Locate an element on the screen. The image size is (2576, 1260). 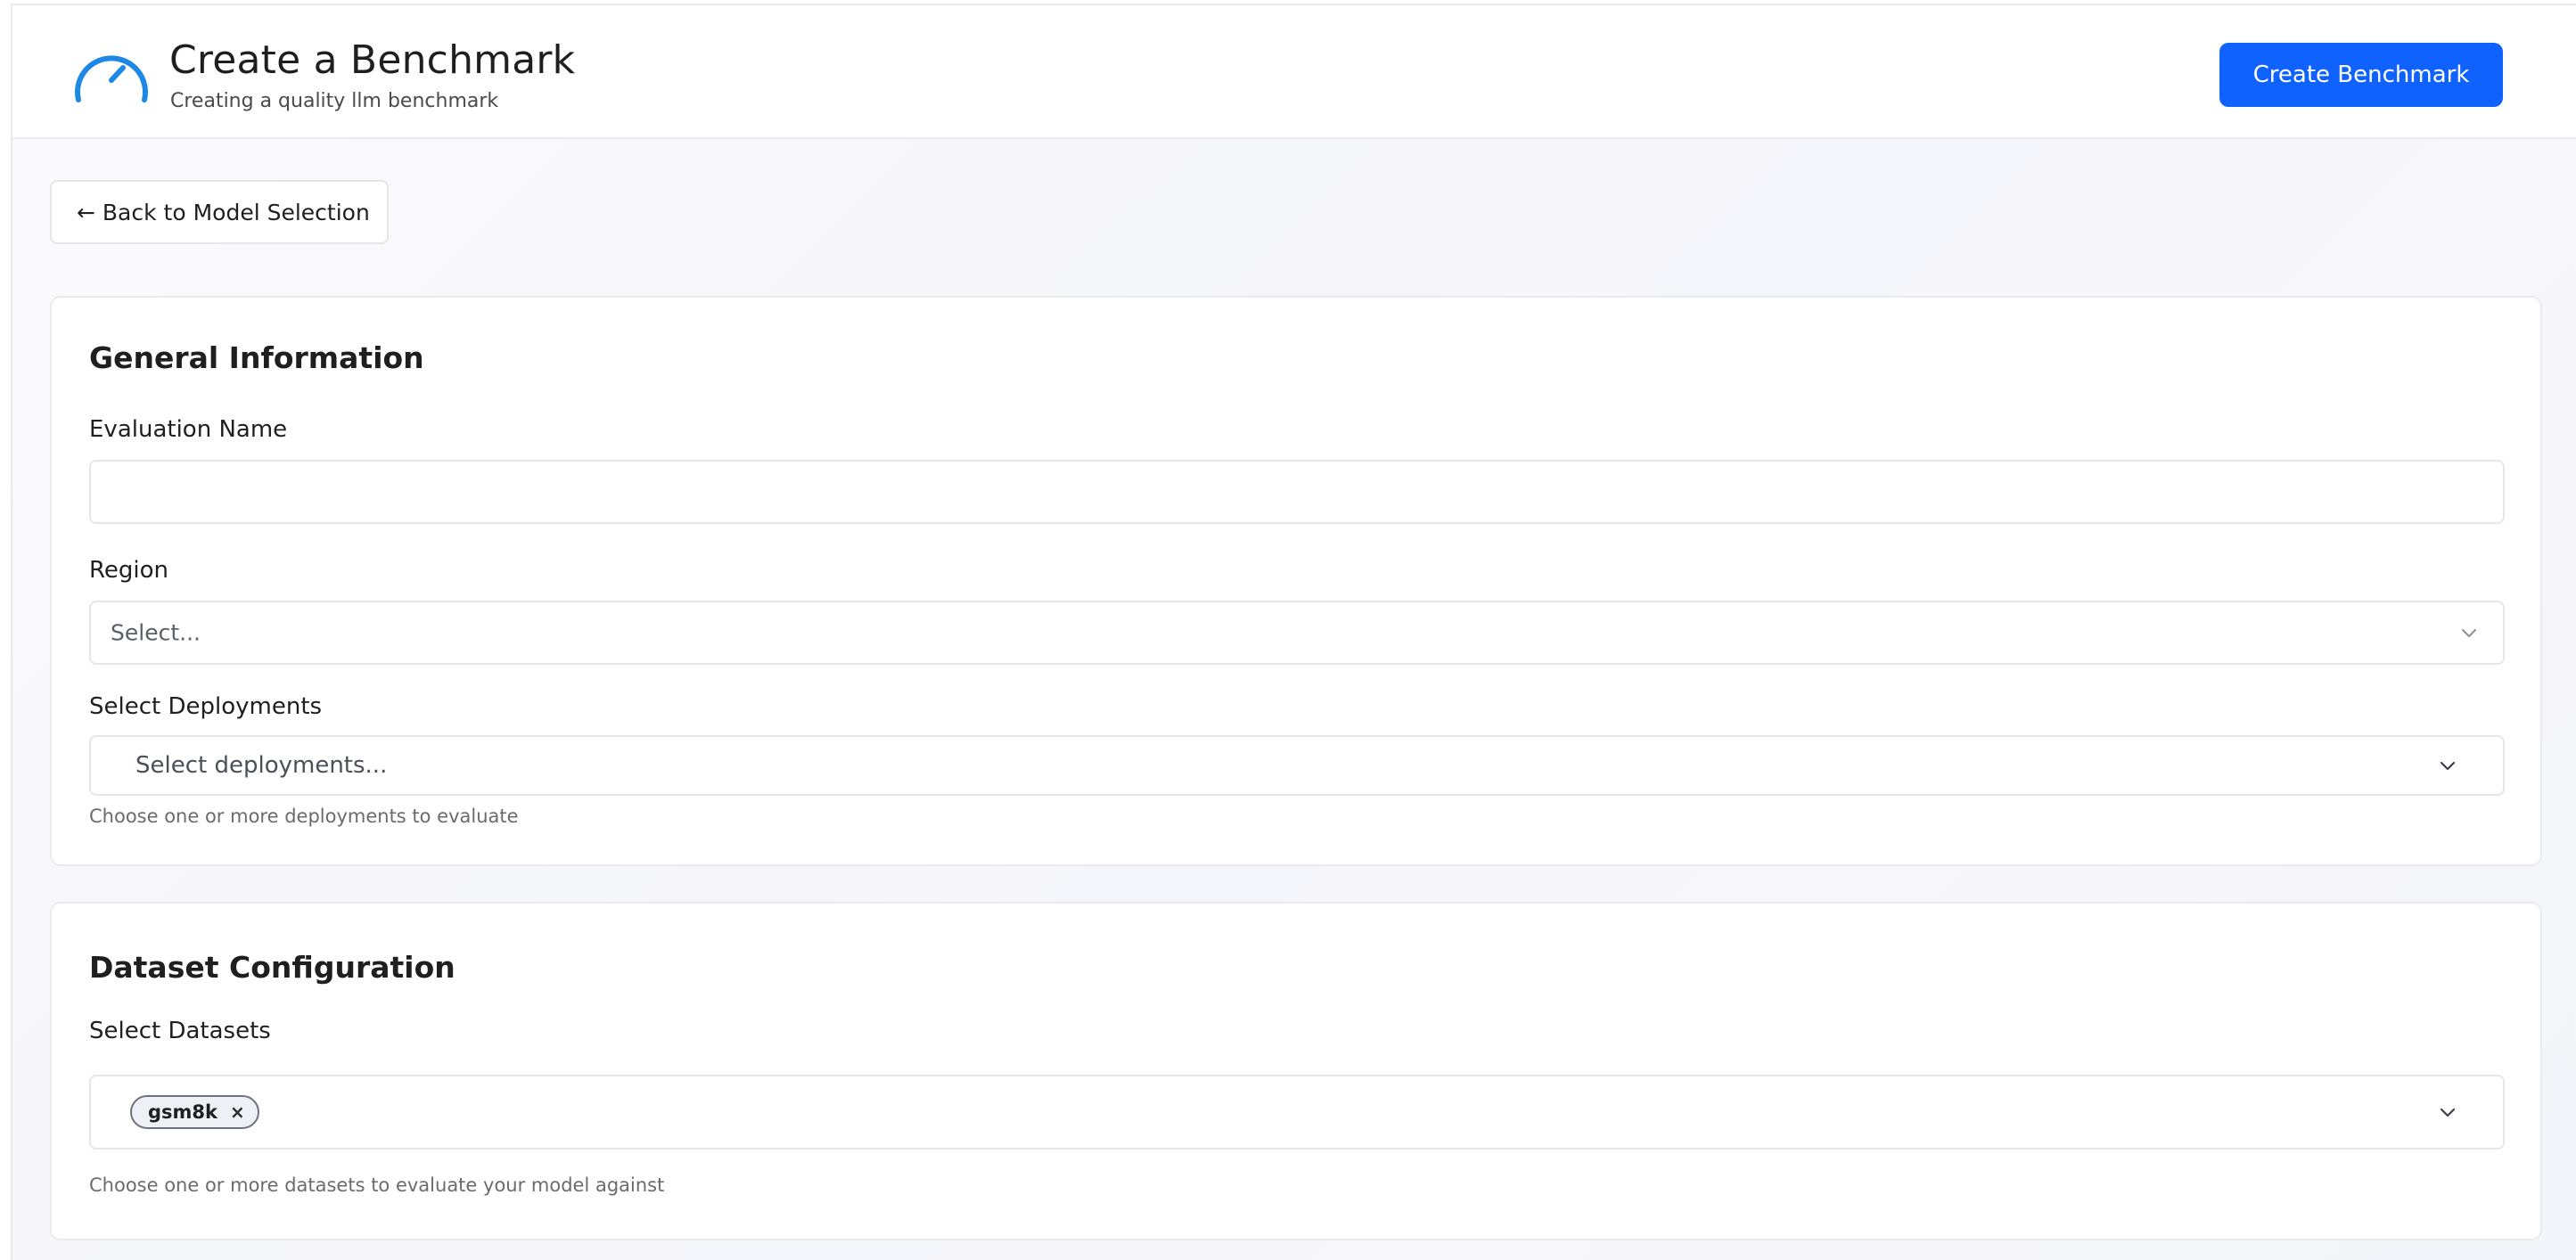
evaluation-name-input is located at coordinates (1297, 492).